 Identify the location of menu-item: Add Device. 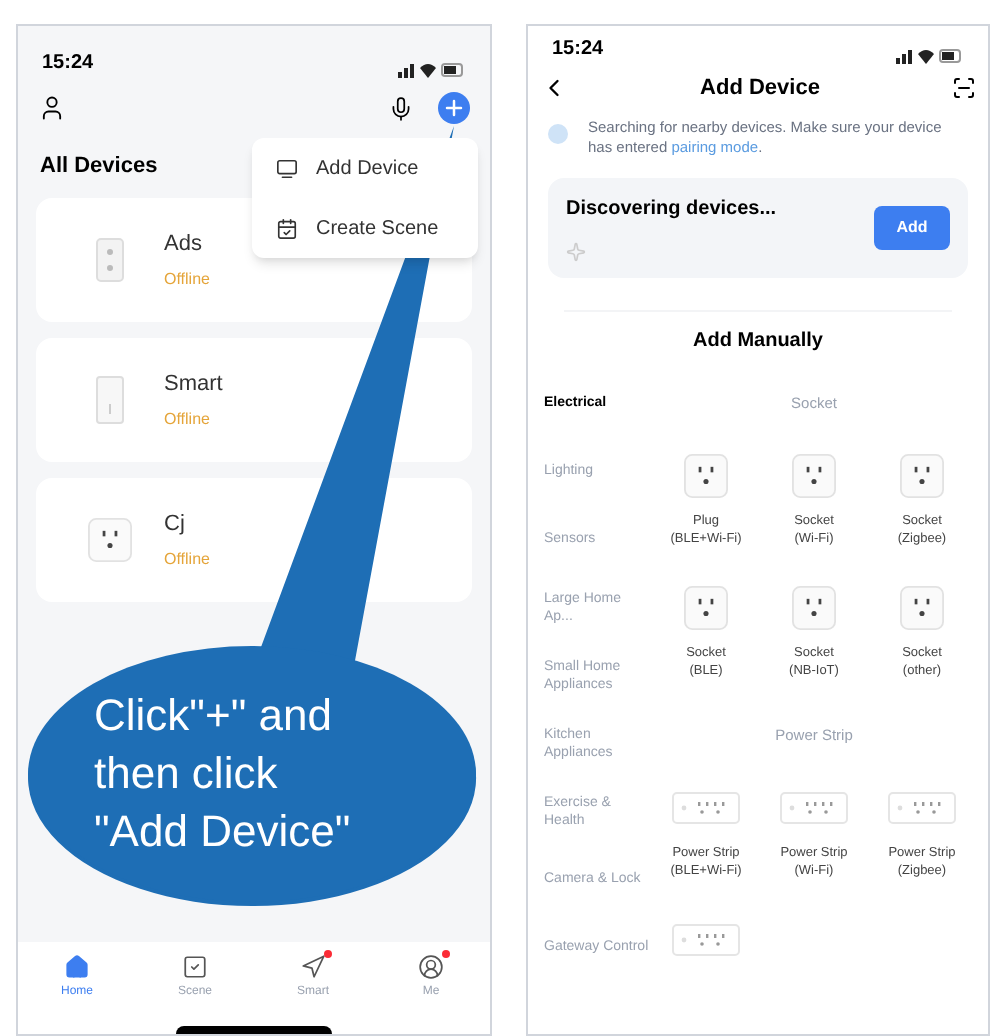
(365, 168).